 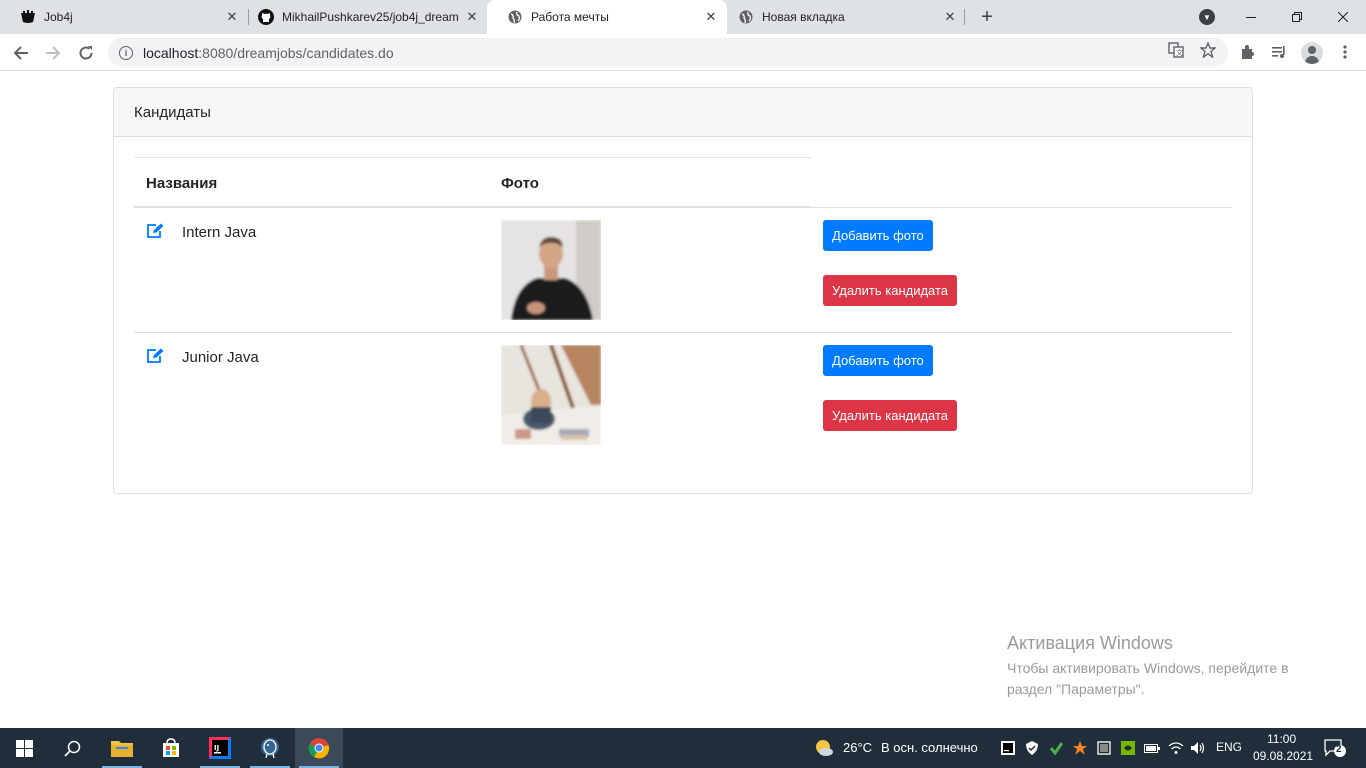 I want to click on candidate-name: Intern Java, so click(x=219, y=232).